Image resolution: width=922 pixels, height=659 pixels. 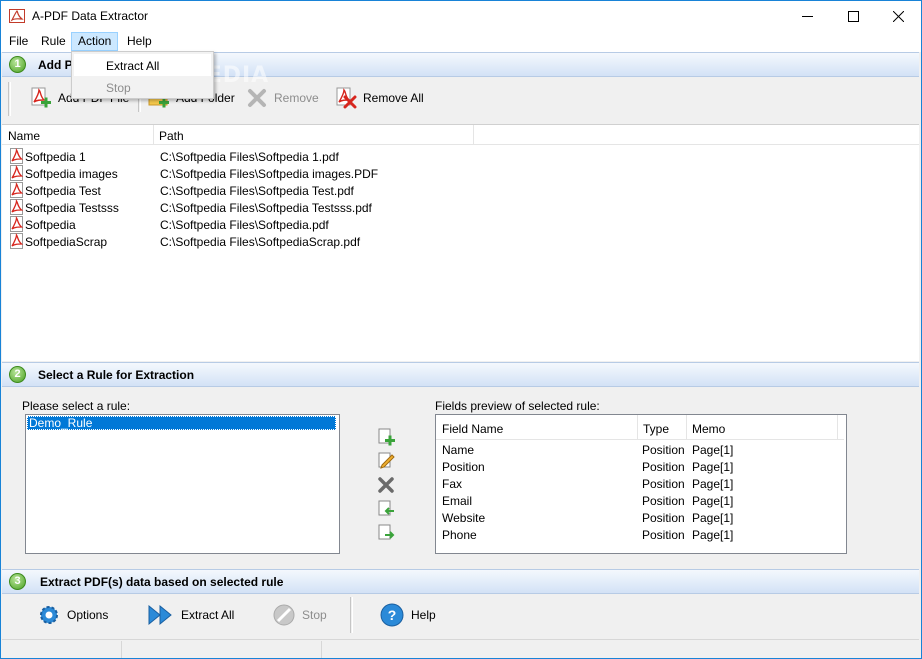 I want to click on close-button, so click(x=898, y=16).